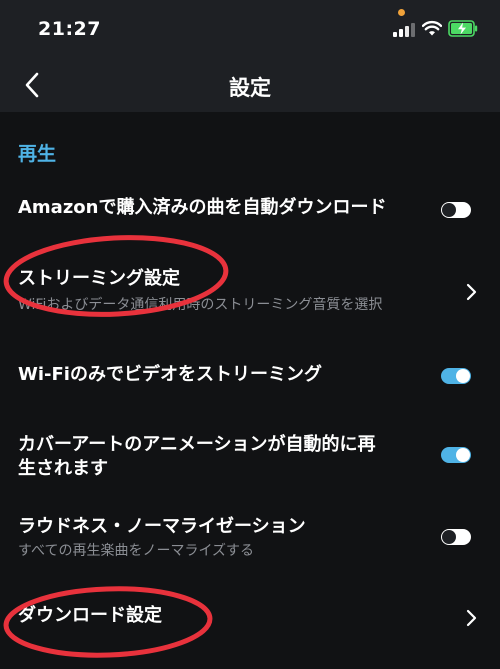  I want to click on wifi-video-toggle, so click(456, 376).